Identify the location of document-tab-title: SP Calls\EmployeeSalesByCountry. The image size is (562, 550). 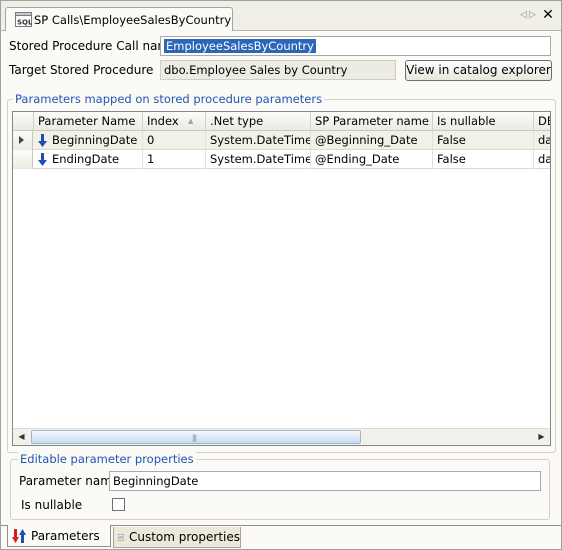
(133, 19).